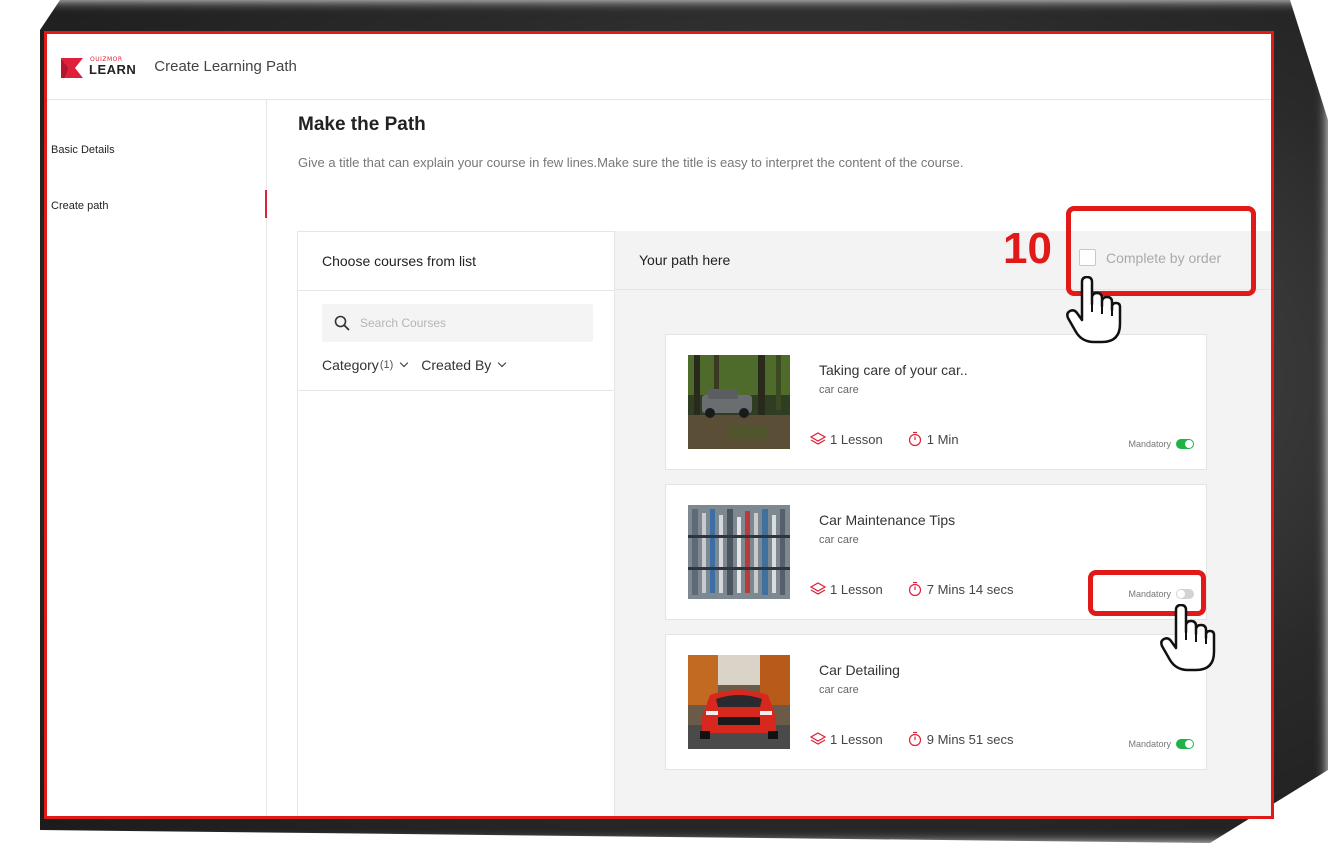  Describe the element at coordinates (79, 206) in the screenshot. I see `sidebar-item-create-path: Create path` at that location.